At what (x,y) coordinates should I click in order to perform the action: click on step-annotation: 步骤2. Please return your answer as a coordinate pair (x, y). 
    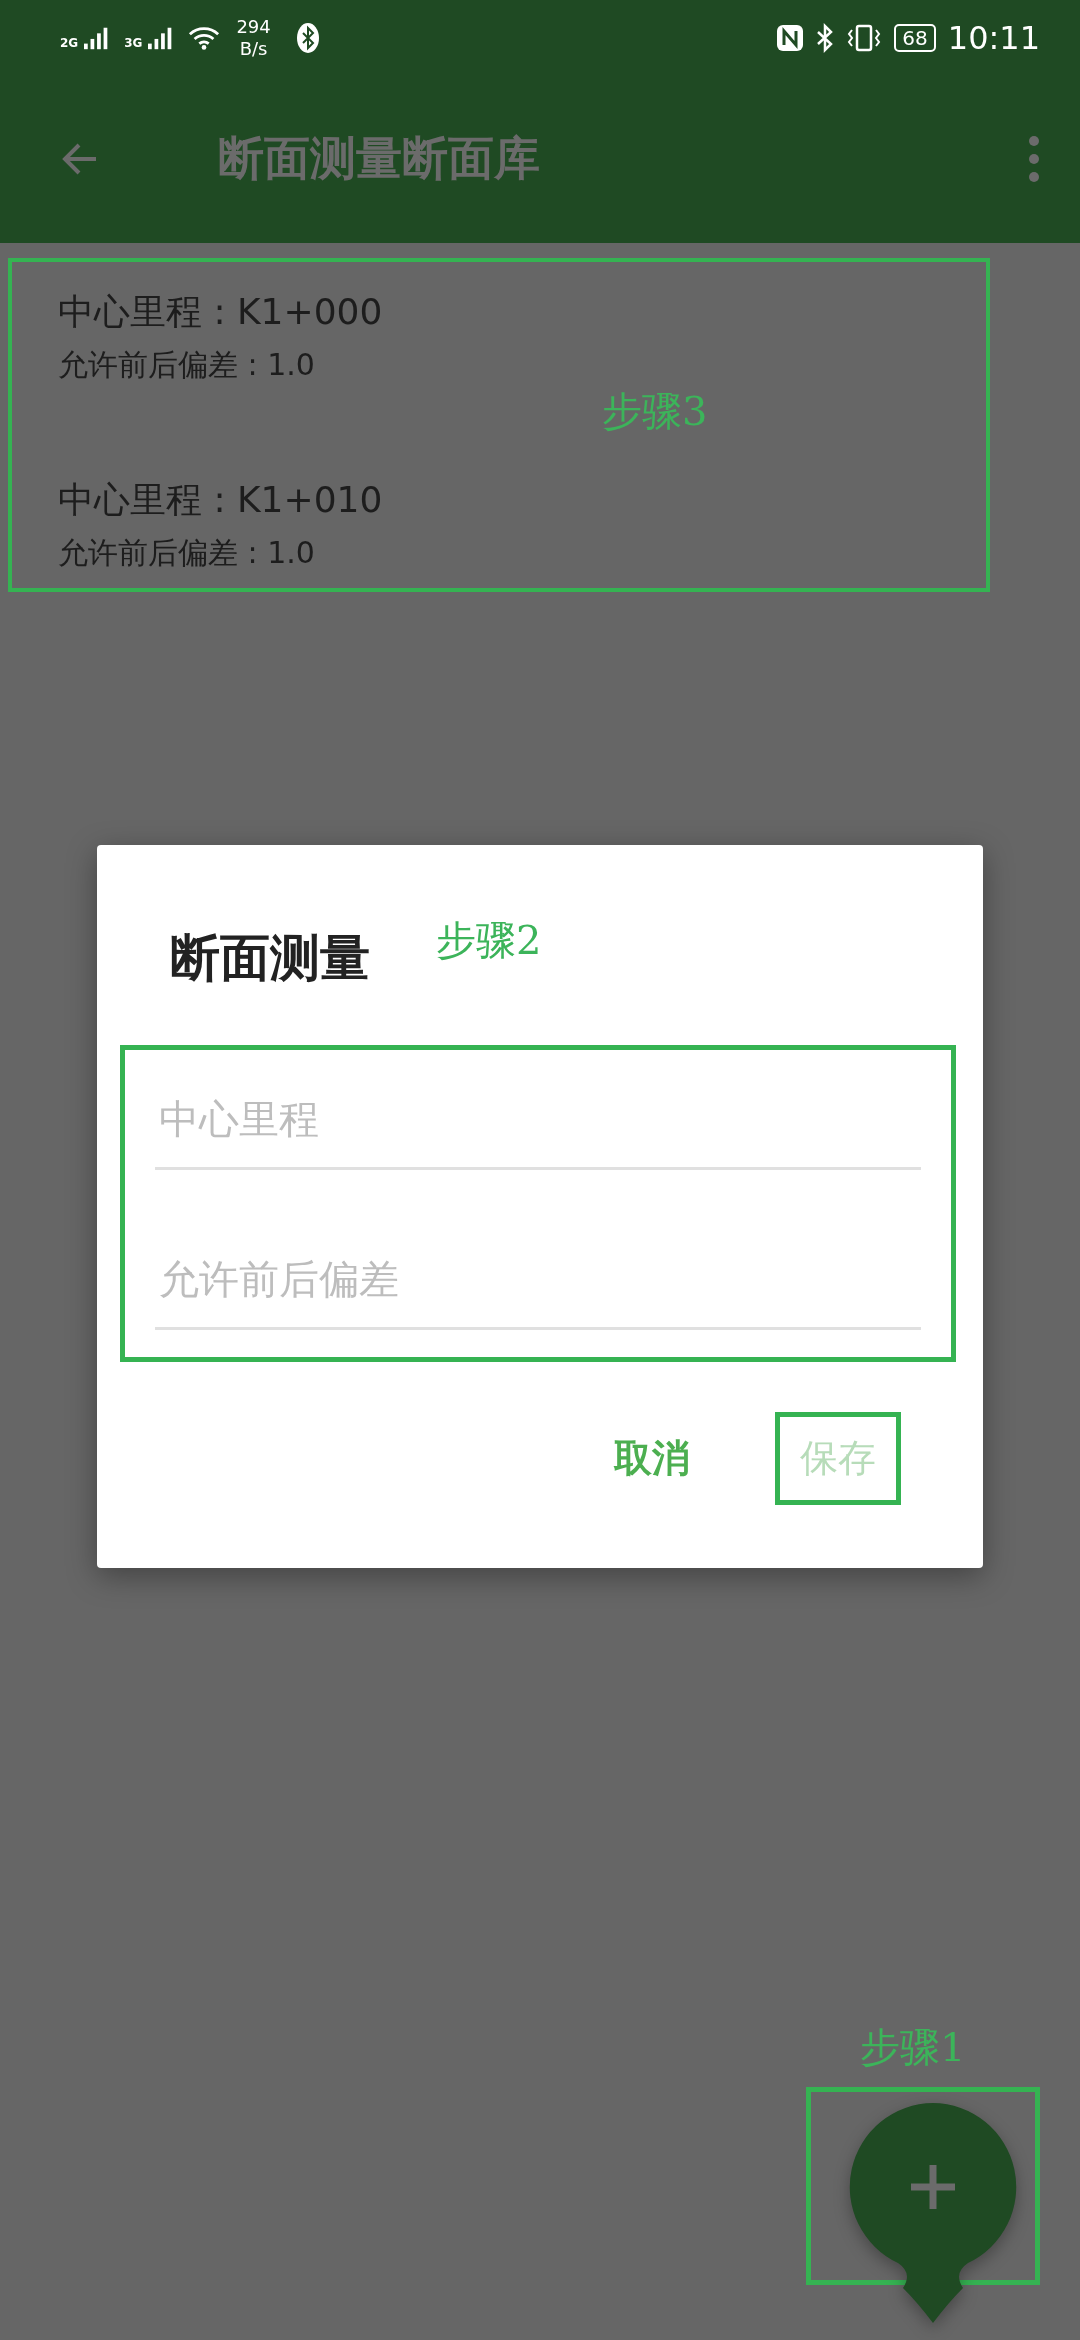
    Looking at the image, I should click on (489, 940).